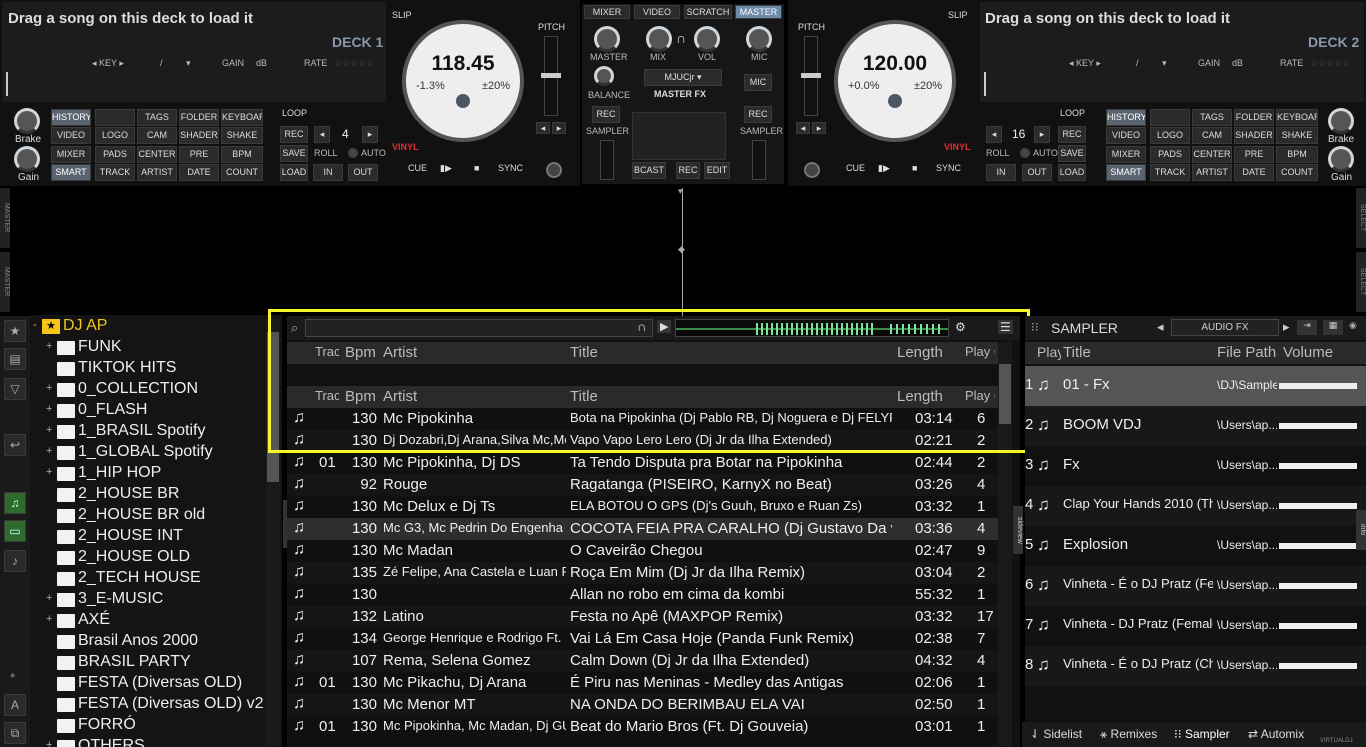 This screenshot has height=747, width=1366. I want to click on deck1-platter: 118.45 -1.3% ±20%, so click(463, 81).